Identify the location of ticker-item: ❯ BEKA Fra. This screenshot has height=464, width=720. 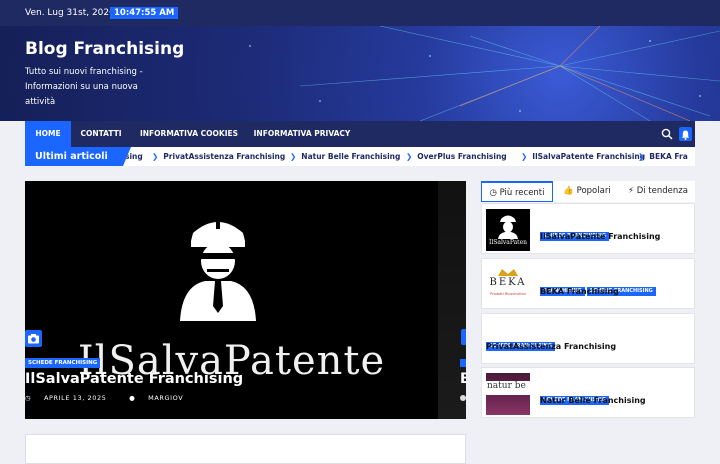
(663, 156).